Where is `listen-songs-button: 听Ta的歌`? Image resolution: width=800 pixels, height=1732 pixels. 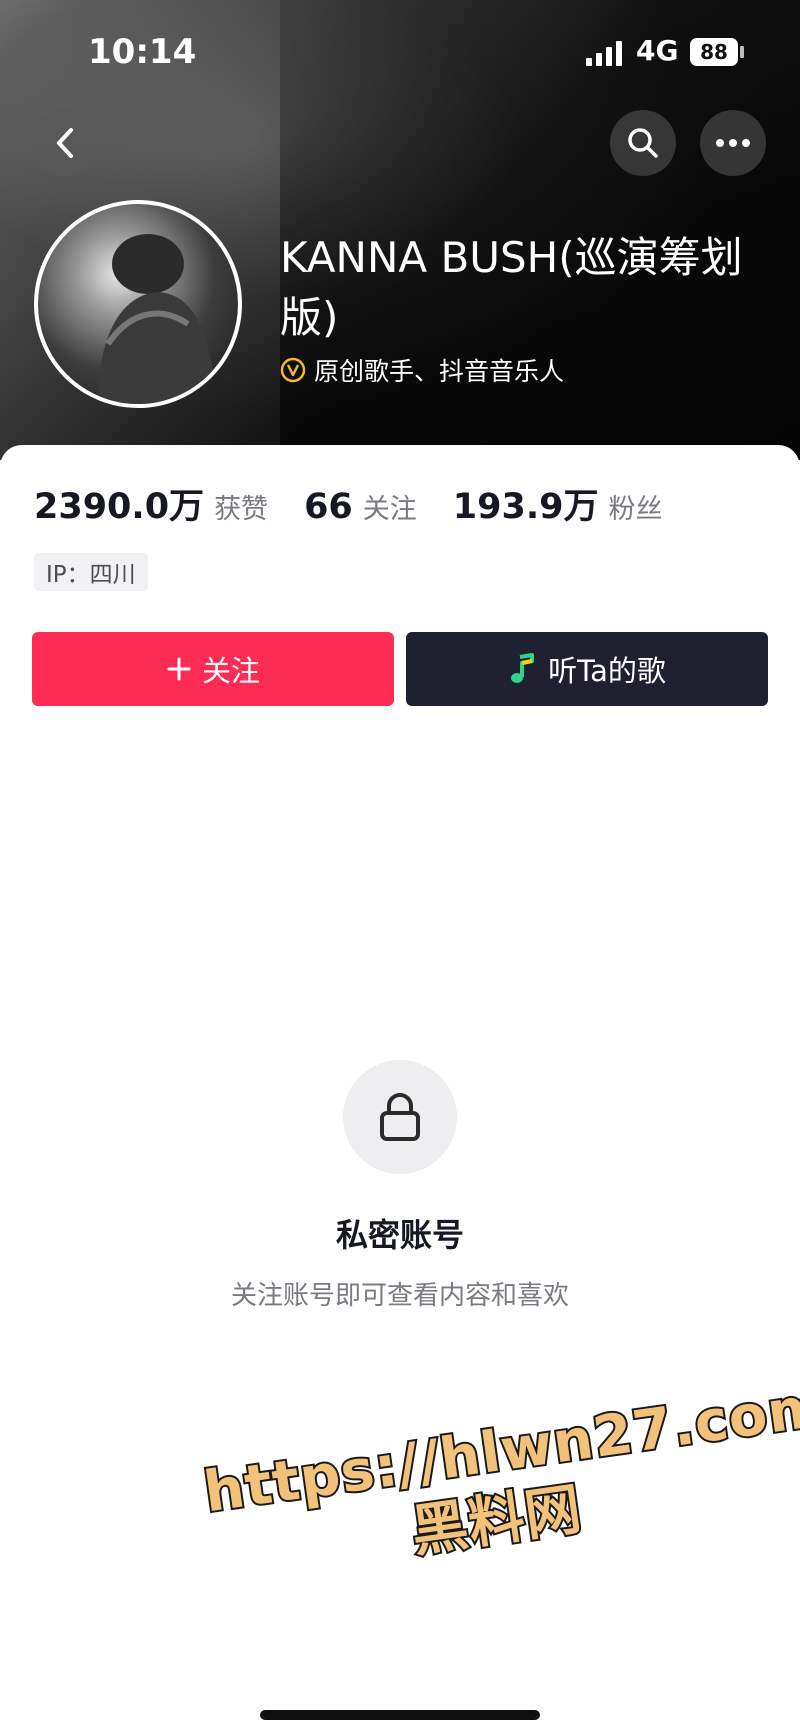 listen-songs-button: 听Ta的歌 is located at coordinates (587, 669).